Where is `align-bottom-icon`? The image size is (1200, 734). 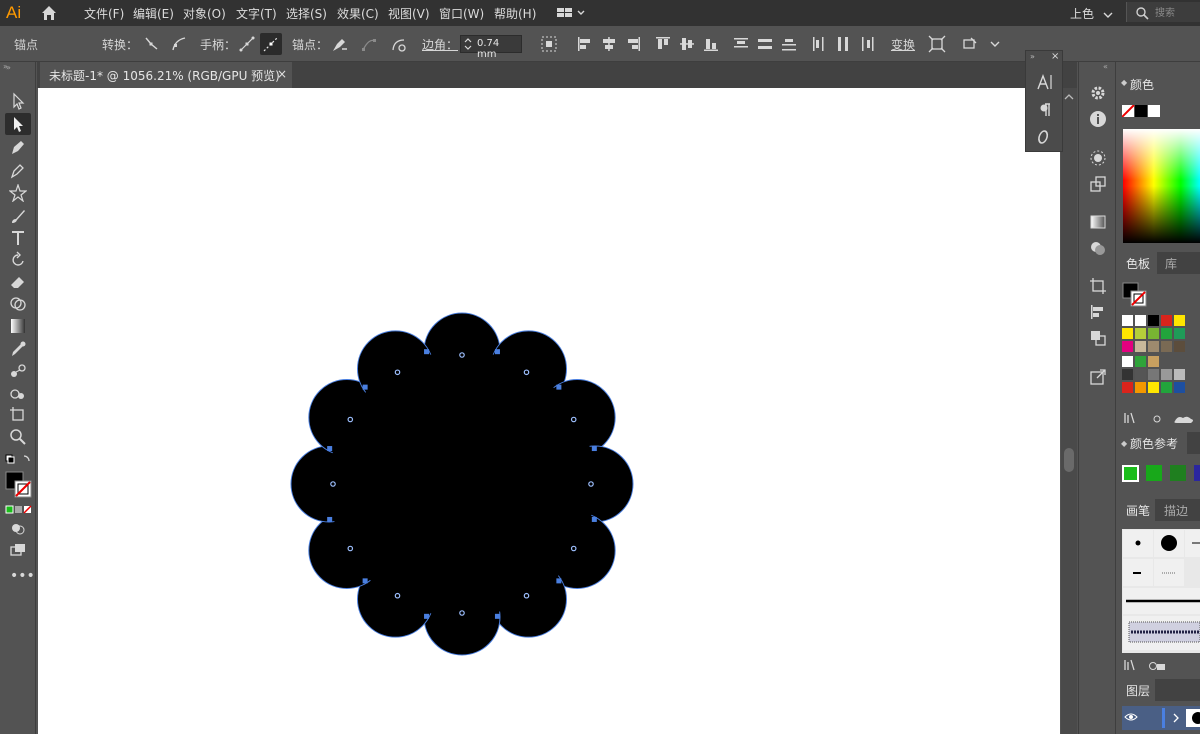 align-bottom-icon is located at coordinates (711, 44).